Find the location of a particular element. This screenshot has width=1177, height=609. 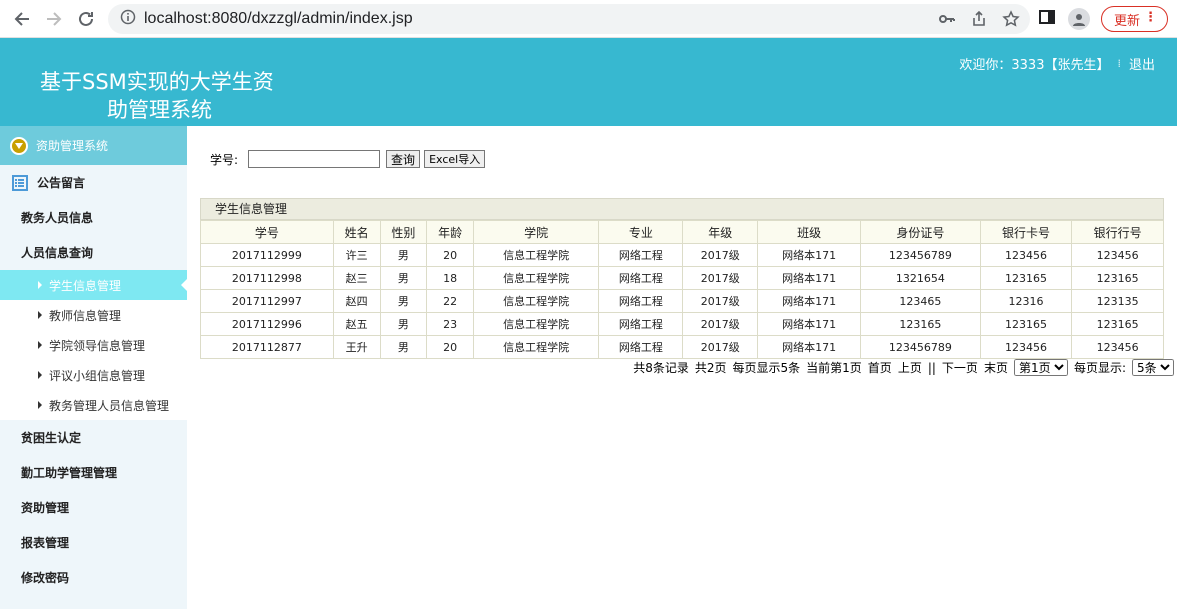

sidebar-header: 资助管理系统 is located at coordinates (93, 145).